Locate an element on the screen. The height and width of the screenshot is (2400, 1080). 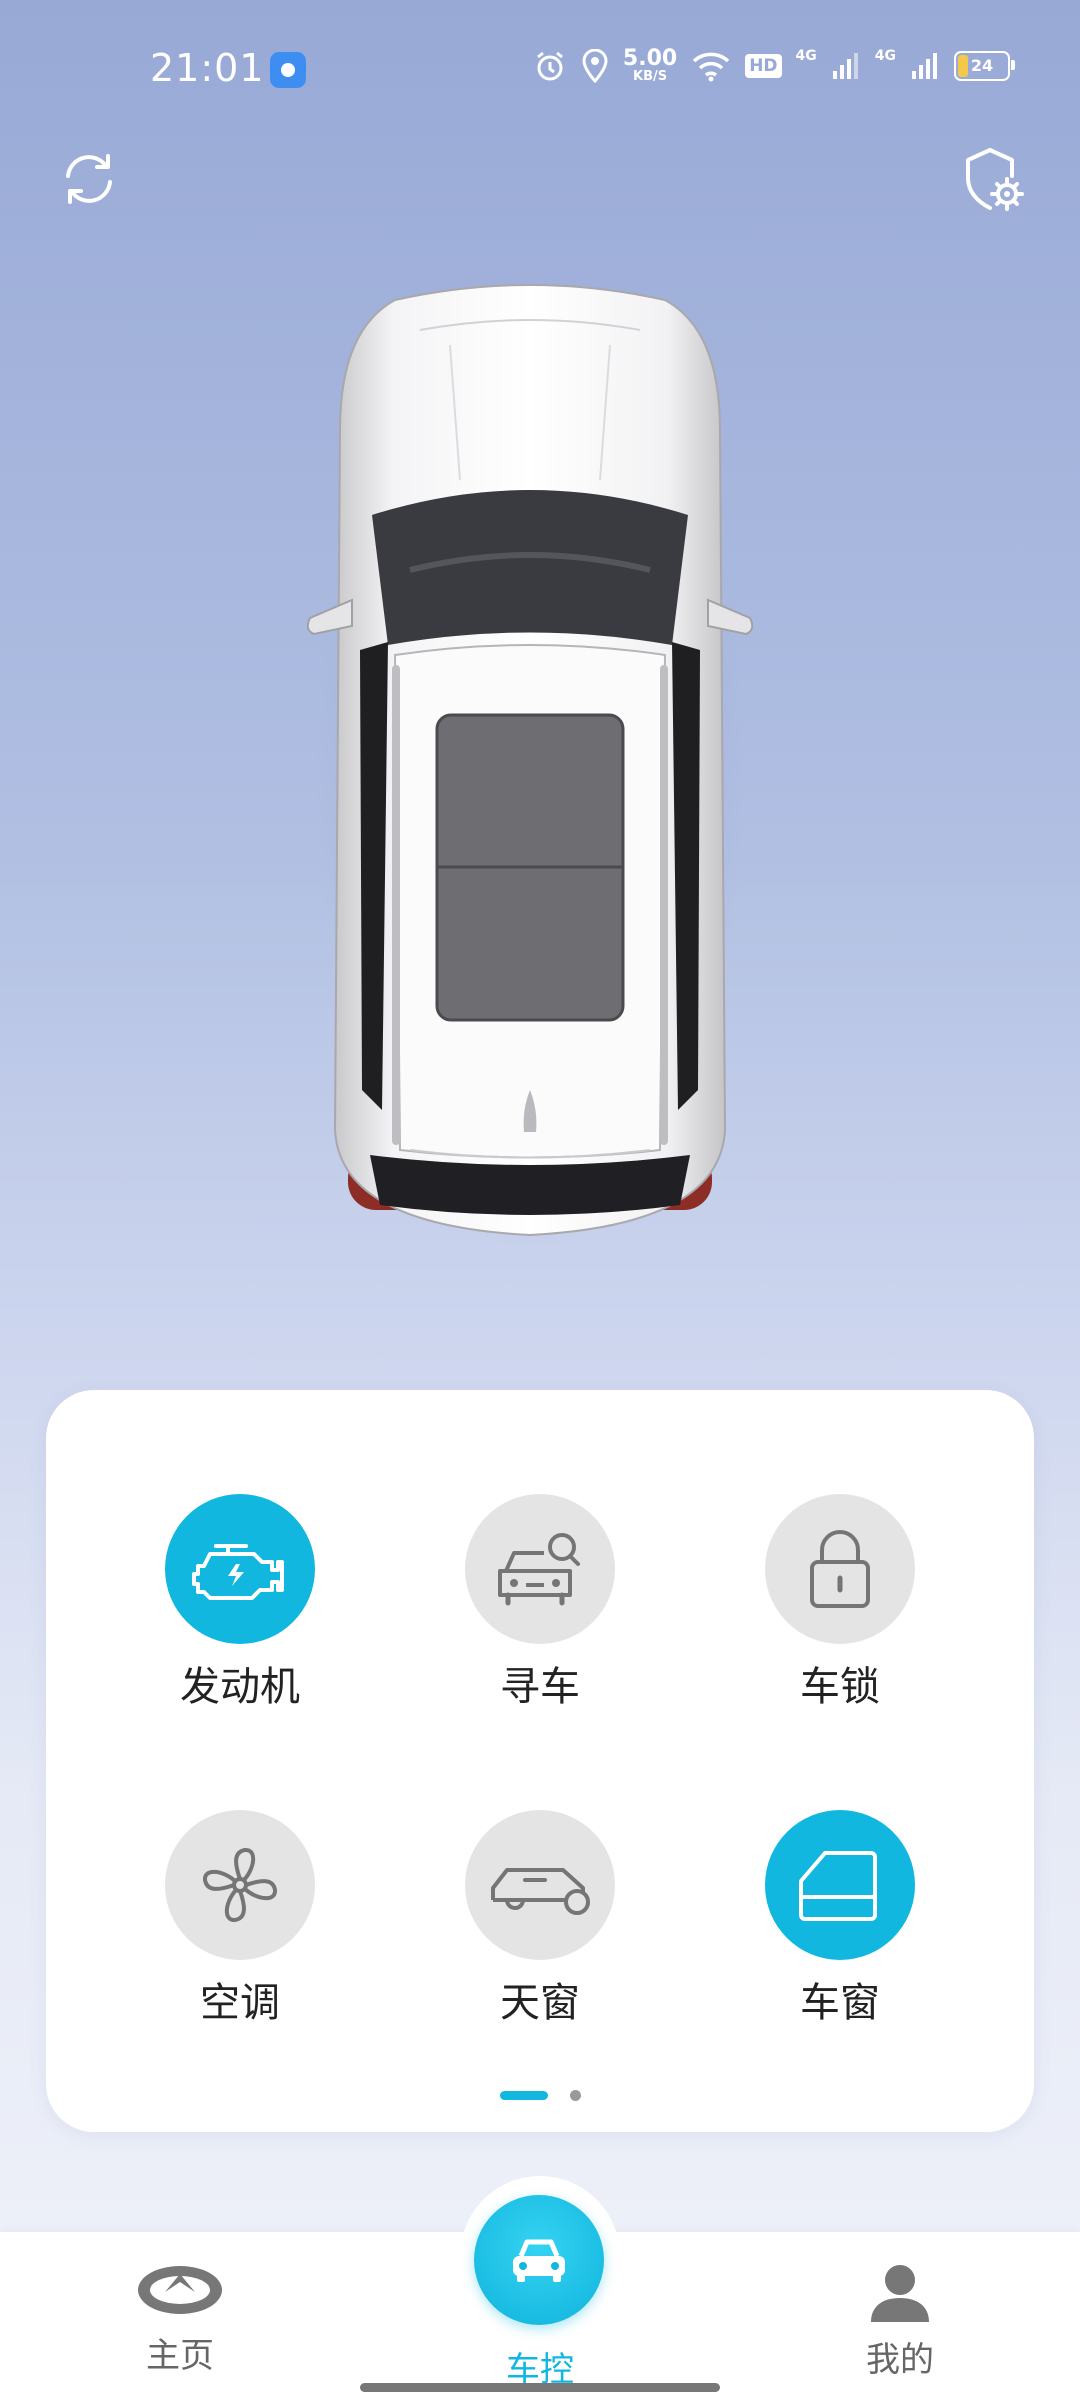
page-indicator is located at coordinates (540, 2095).